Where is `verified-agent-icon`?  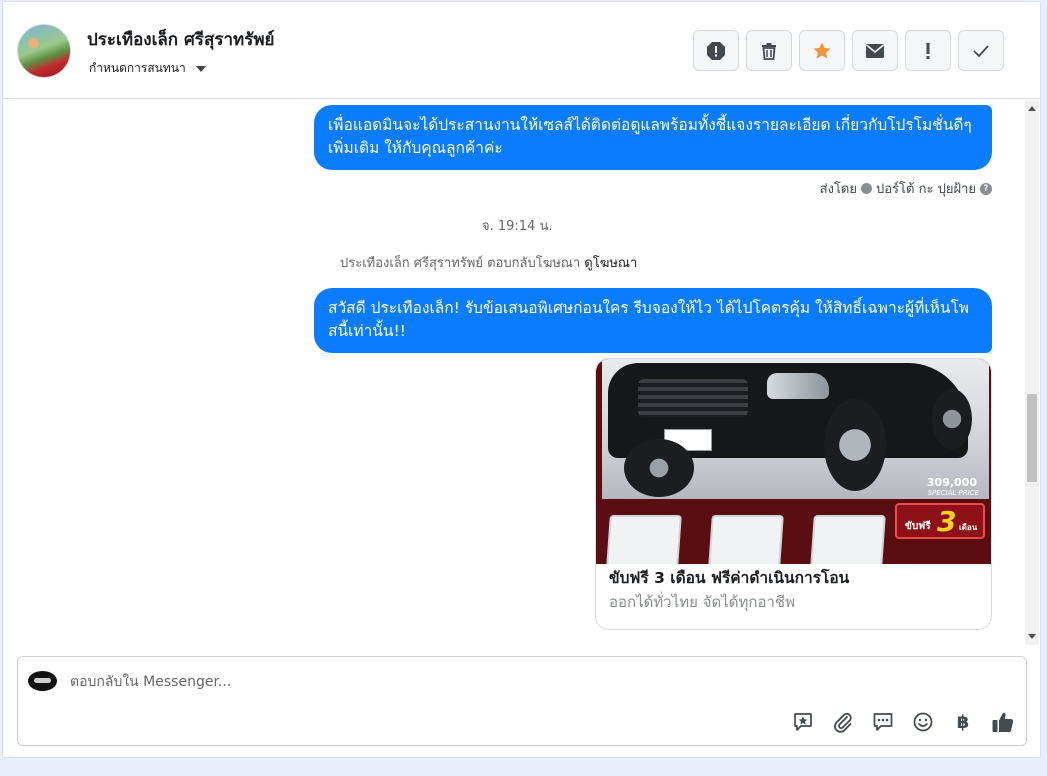
verified-agent-icon is located at coordinates (866, 188).